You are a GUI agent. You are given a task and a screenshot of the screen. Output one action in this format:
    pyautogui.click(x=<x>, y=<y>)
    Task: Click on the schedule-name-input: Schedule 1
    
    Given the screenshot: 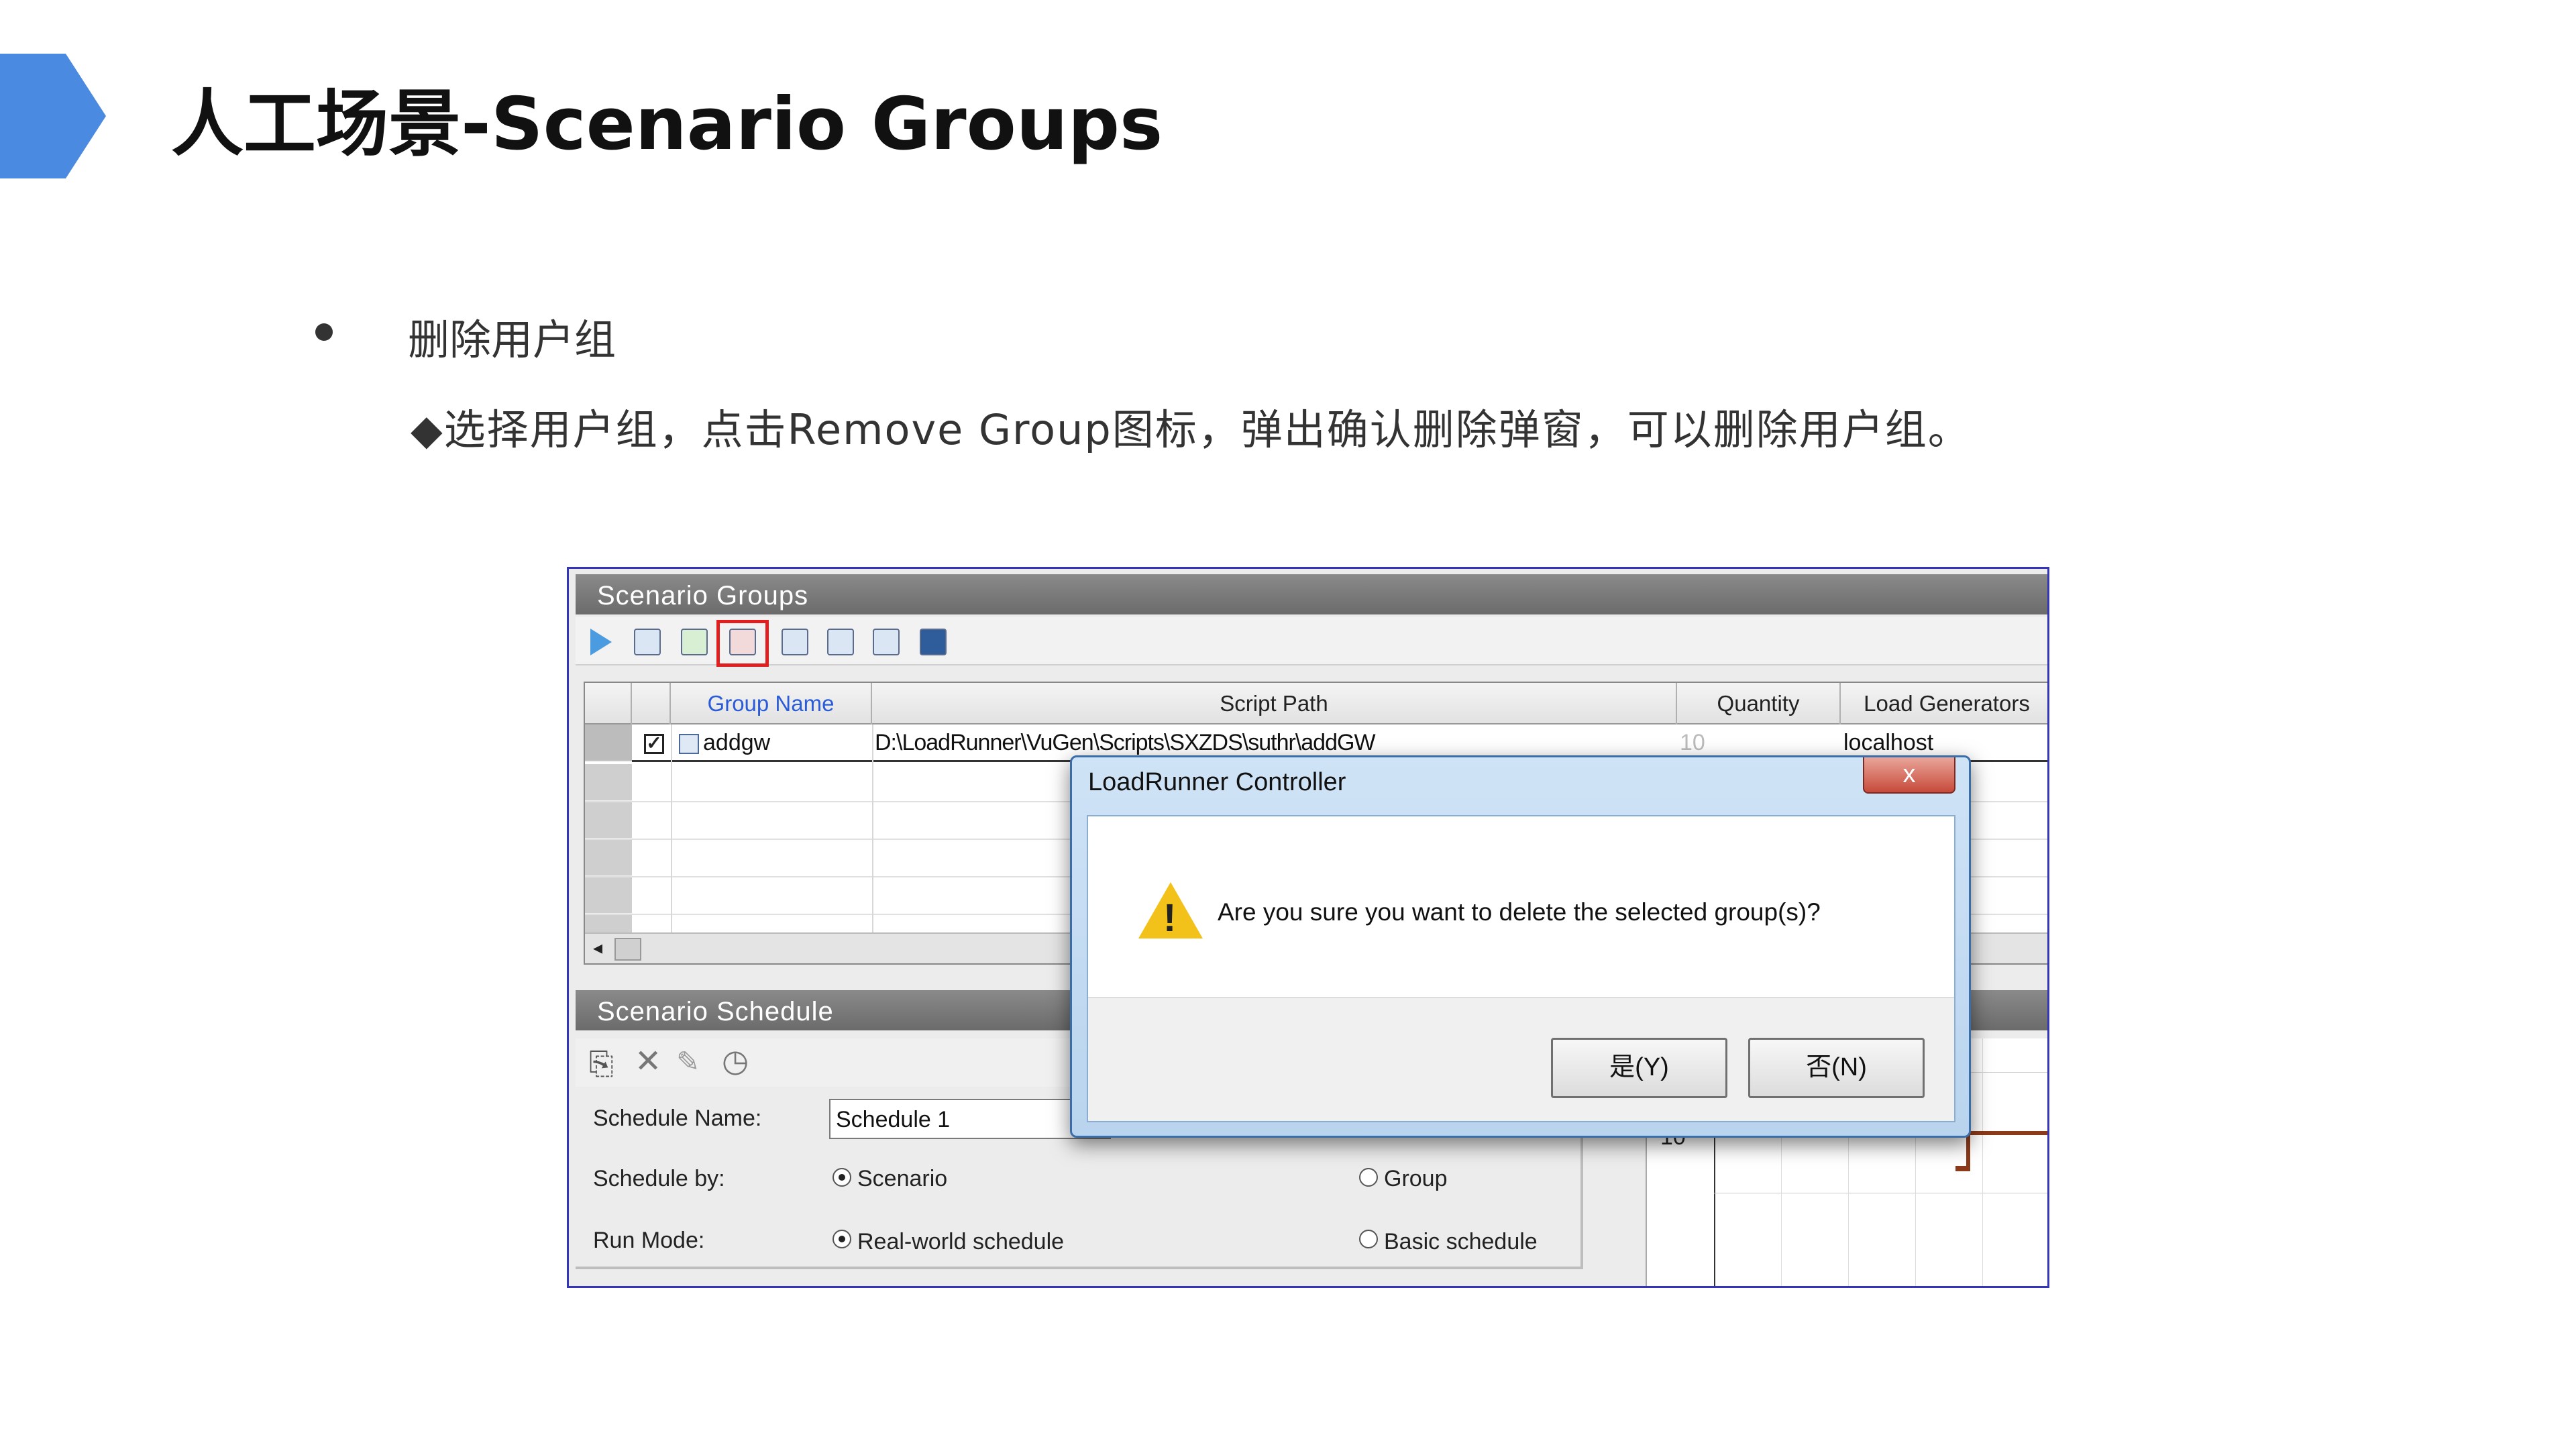 What is the action you would take?
    pyautogui.click(x=970, y=1119)
    